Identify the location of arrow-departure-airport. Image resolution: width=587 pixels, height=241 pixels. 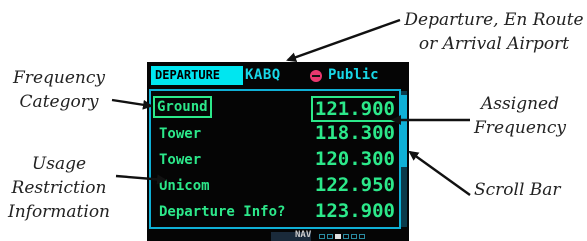
(343, 40).